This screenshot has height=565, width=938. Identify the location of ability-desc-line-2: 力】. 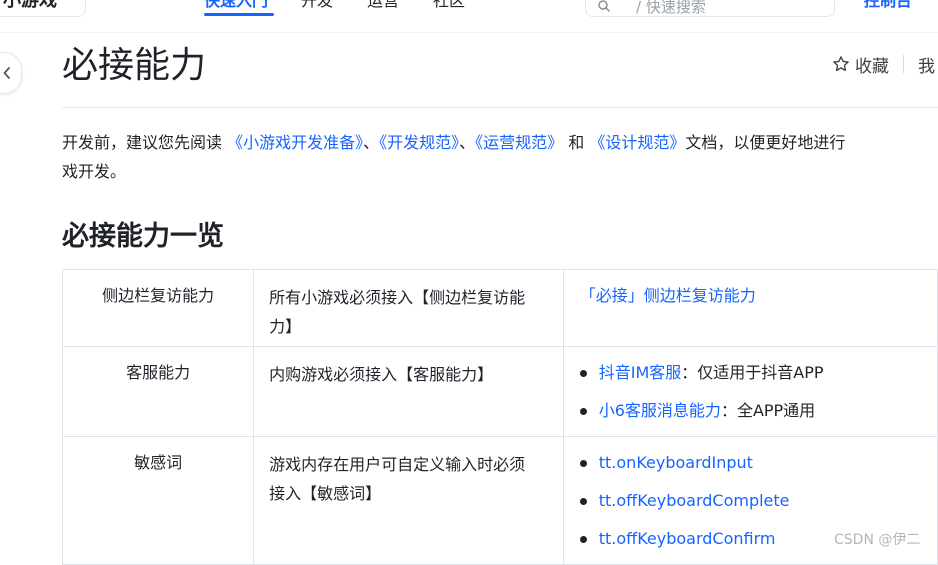
(285, 326).